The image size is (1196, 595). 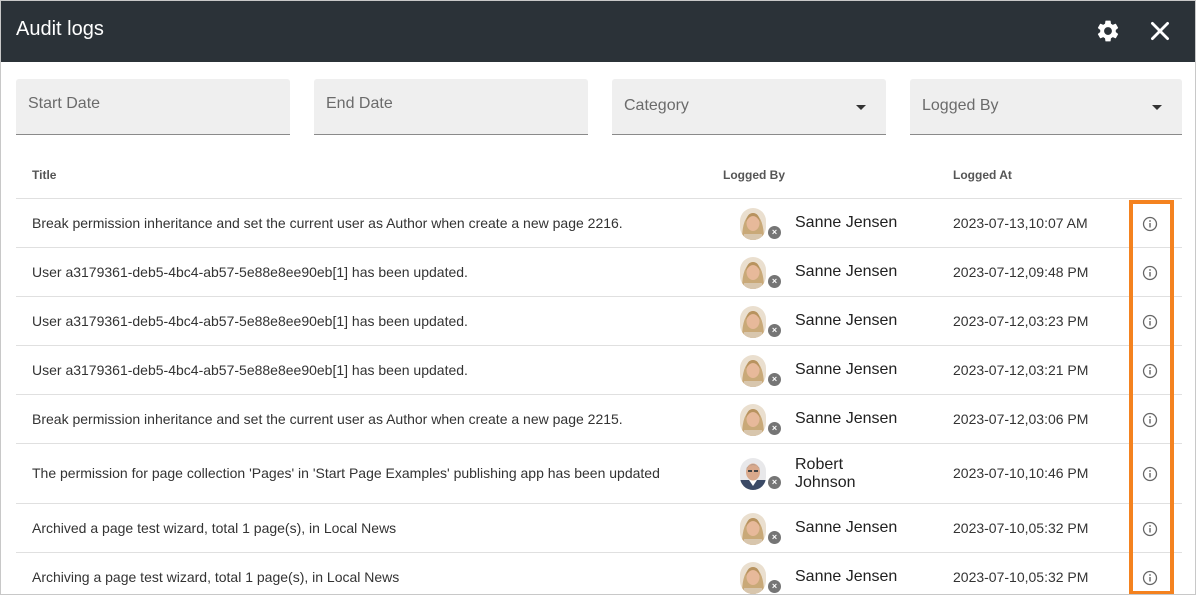 What do you see at coordinates (1020, 222) in the screenshot?
I see `logged-at: 2023-07-13,10:07 AM` at bounding box center [1020, 222].